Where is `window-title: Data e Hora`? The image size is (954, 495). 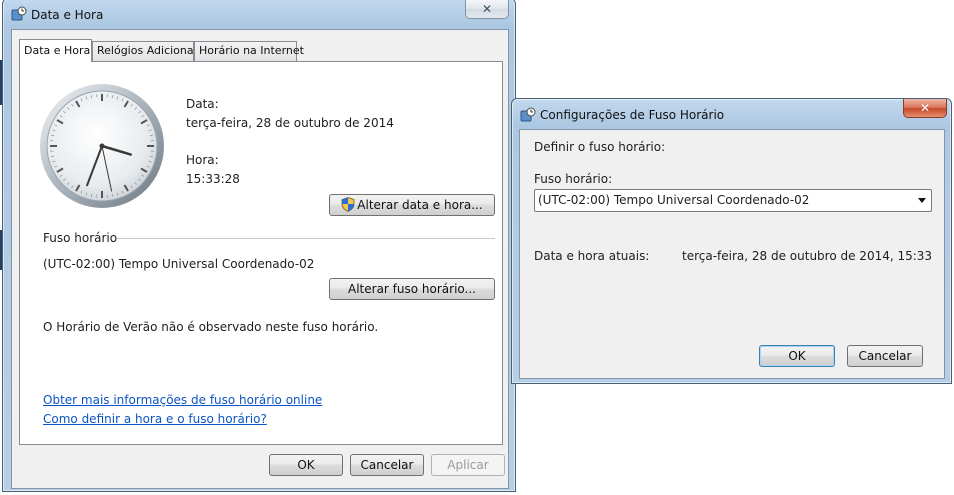 window-title: Data e Hora is located at coordinates (67, 15).